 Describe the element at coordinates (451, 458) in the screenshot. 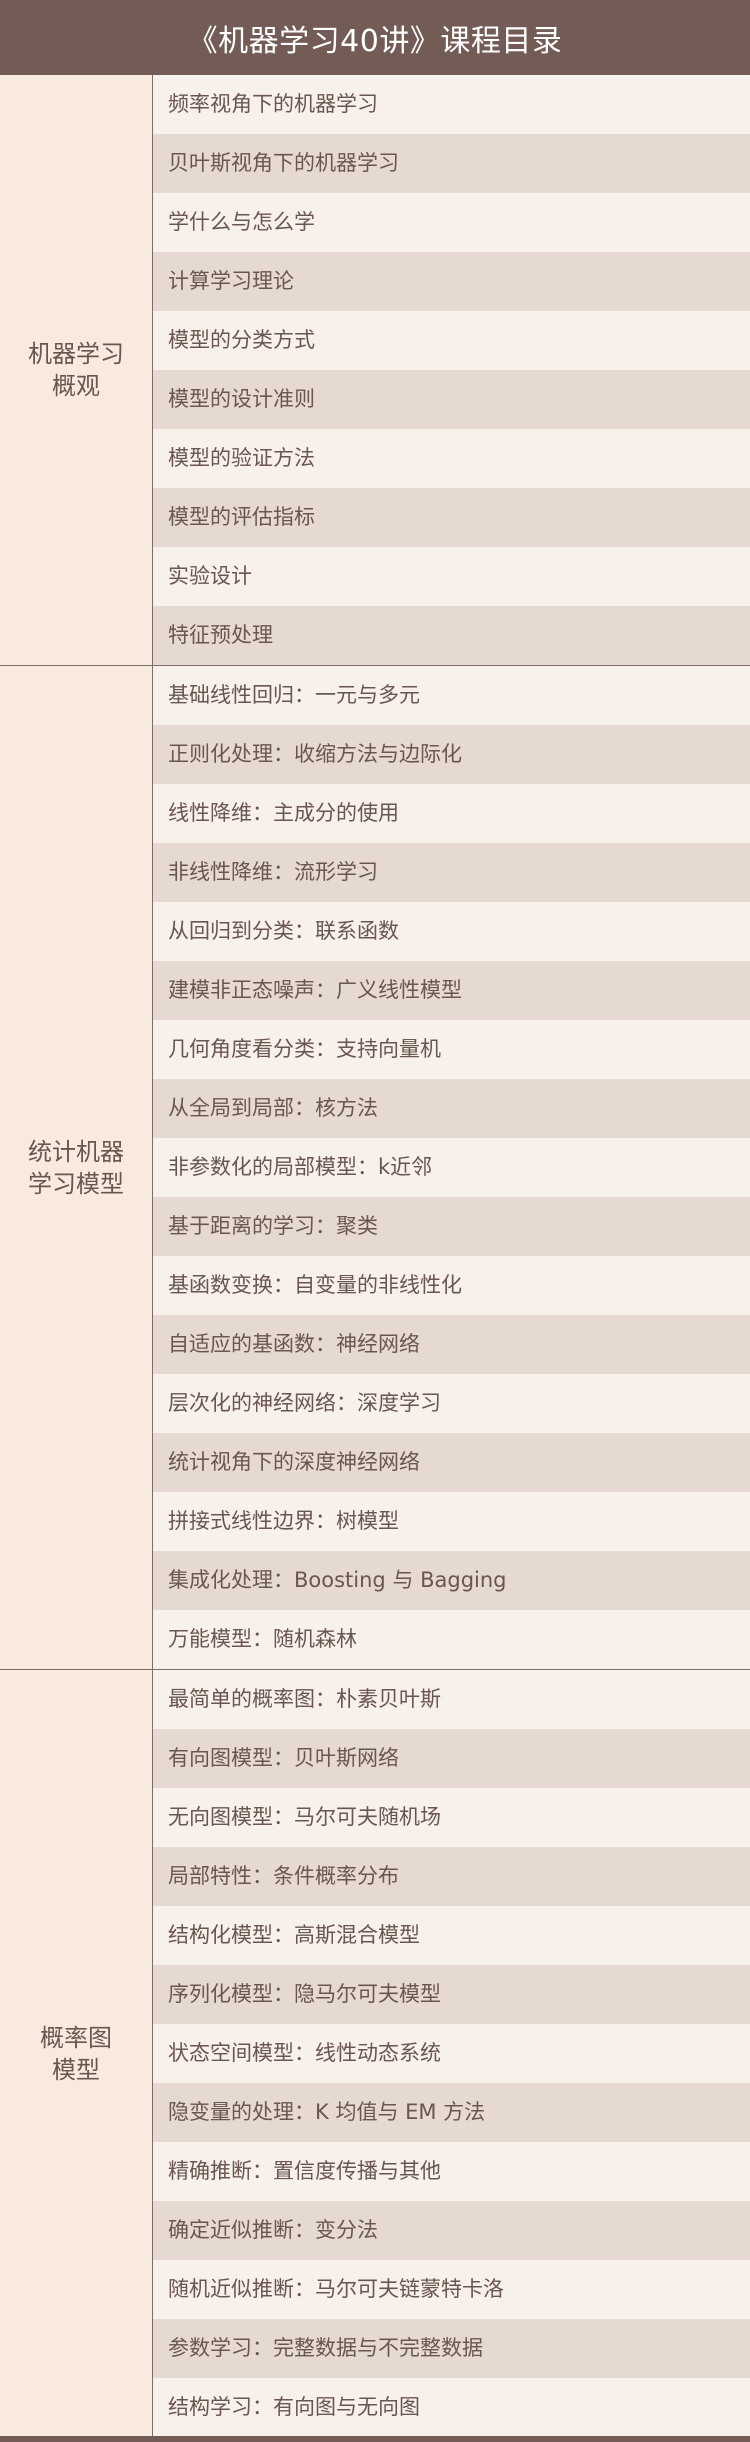

I see `lesson-item: 模型的验证方法` at that location.